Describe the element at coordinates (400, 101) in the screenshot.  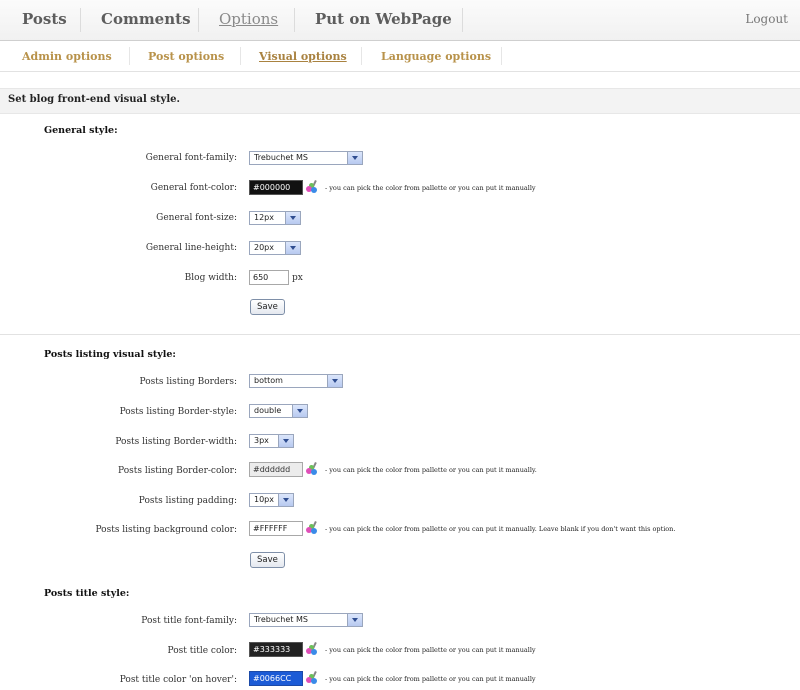
I see `page-heading-bar: Set blog front-end visual style.` at that location.